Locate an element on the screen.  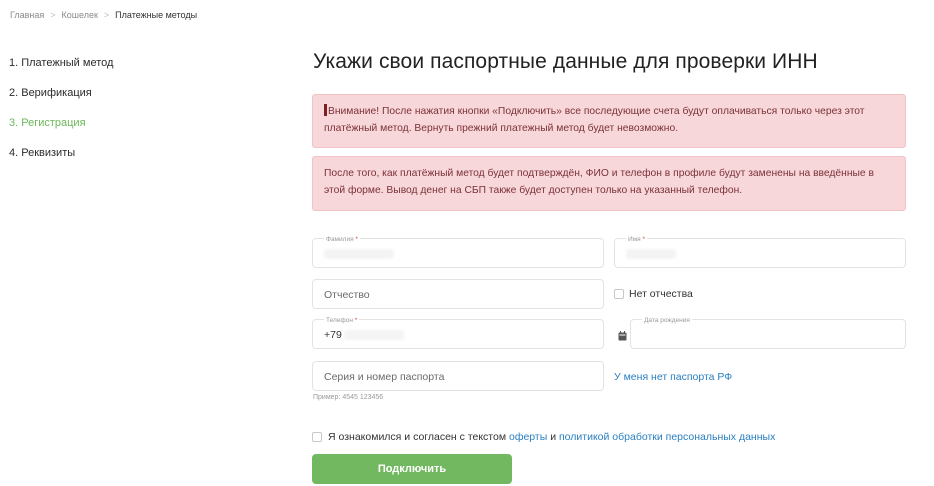
phone-prefix: +79 is located at coordinates (333, 335).